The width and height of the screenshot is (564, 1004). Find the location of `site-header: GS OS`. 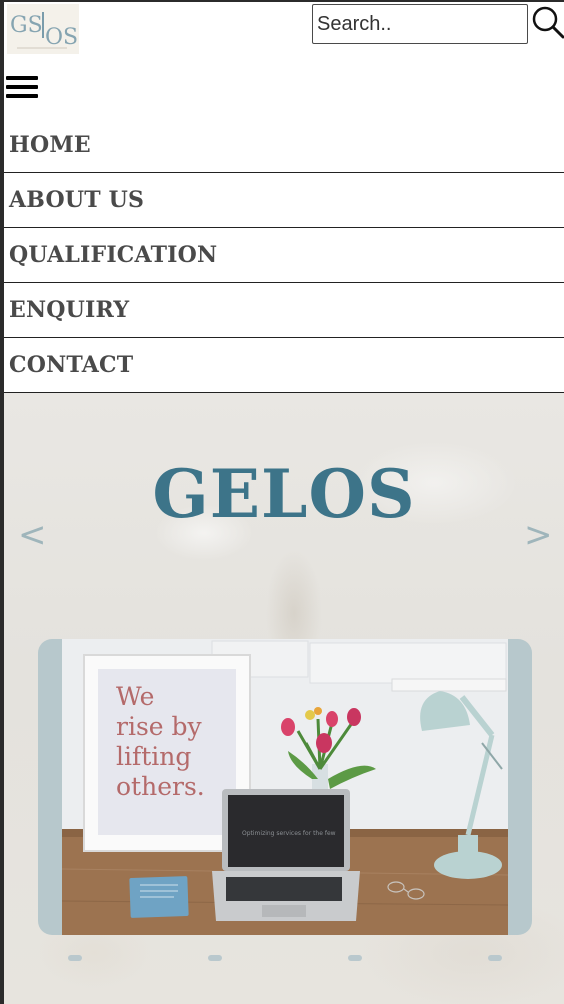

site-header: GS OS is located at coordinates (284, 30).